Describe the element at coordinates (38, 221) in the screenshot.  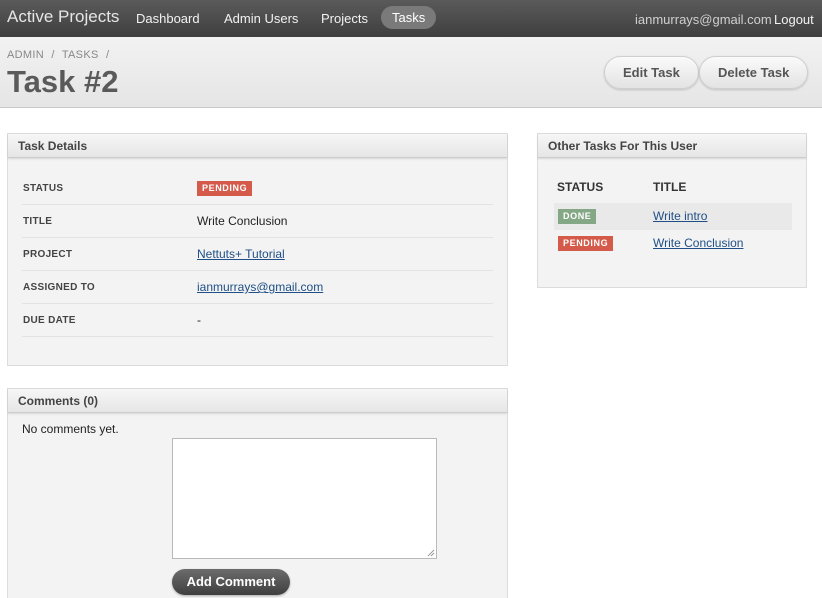
I see `detail-label: TITLE` at that location.